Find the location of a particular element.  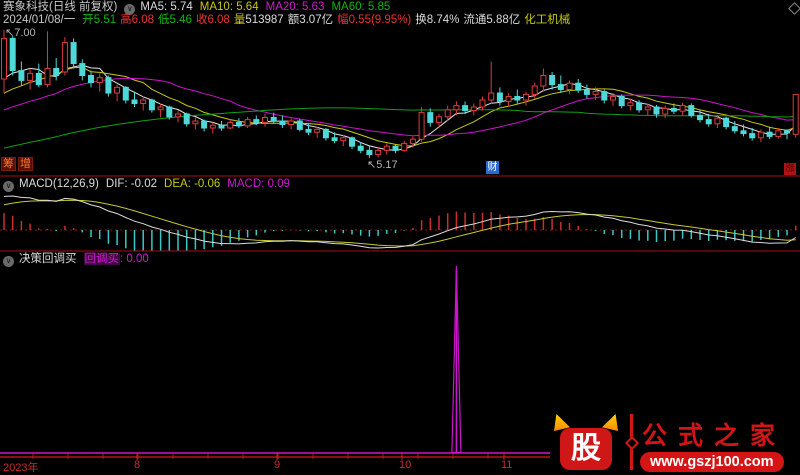

volume-value: 513987 is located at coordinates (264, 20).